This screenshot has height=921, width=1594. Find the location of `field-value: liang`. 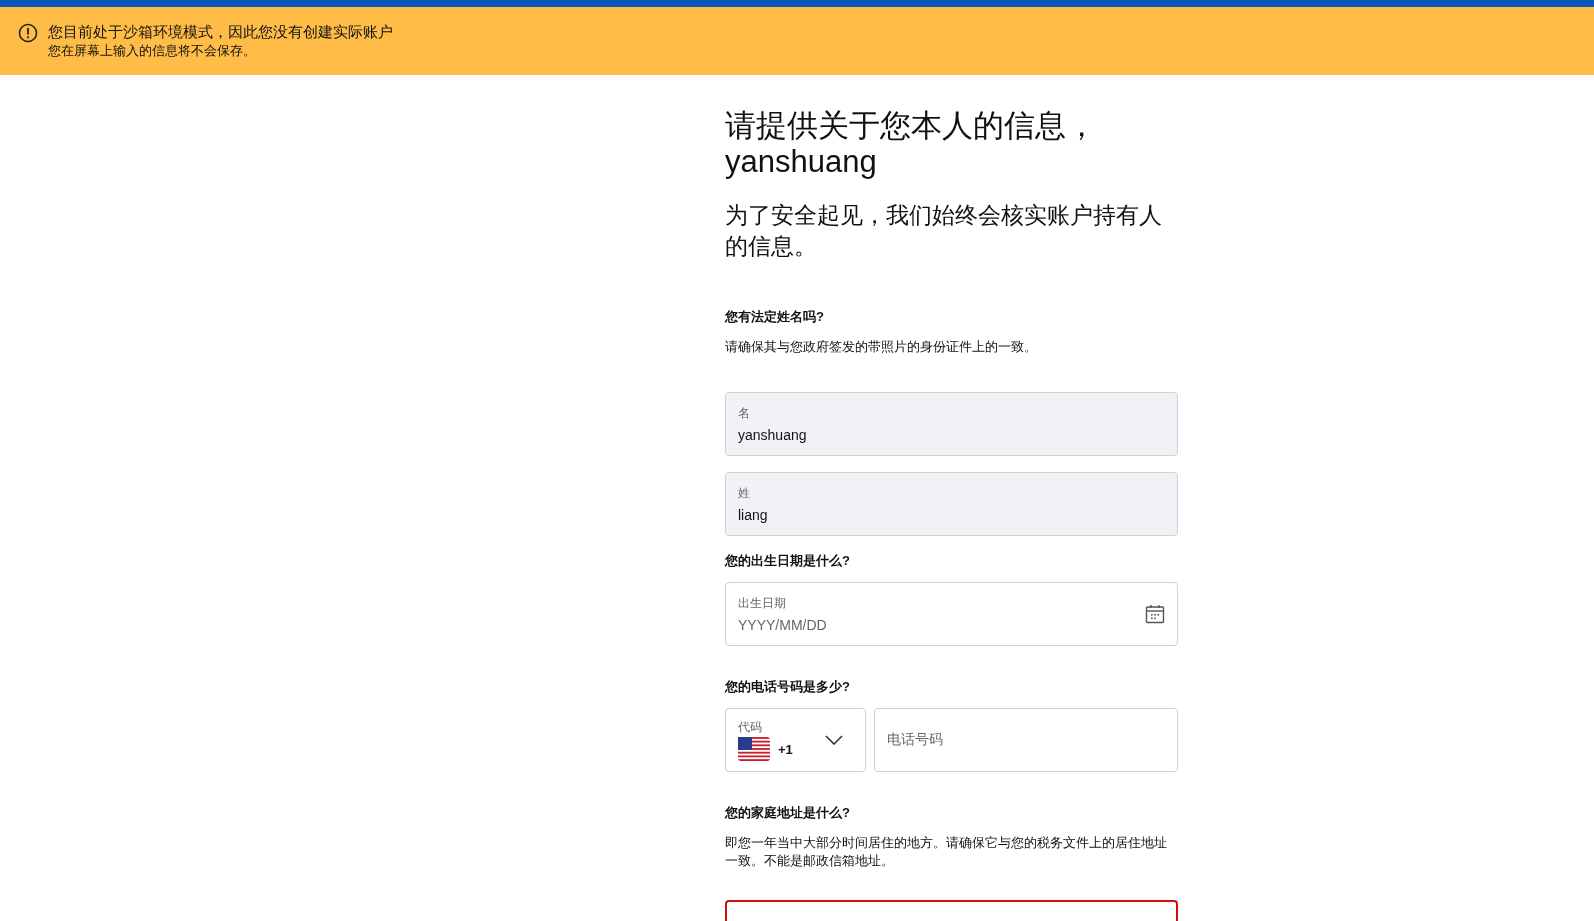

field-value: liang is located at coordinates (753, 515).